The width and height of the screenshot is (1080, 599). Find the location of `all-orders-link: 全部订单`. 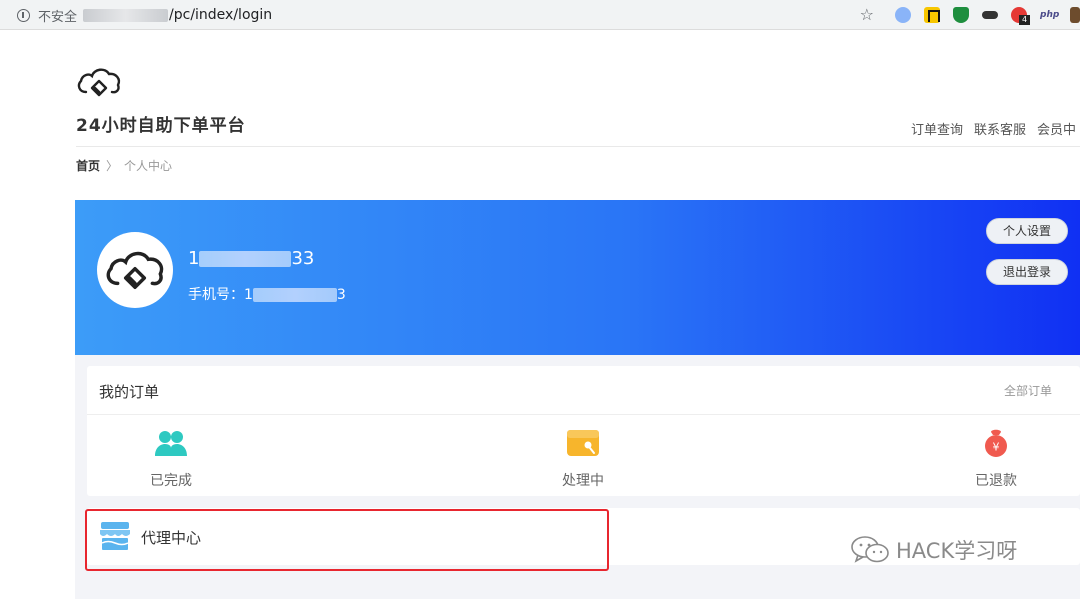

all-orders-link: 全部订单 is located at coordinates (1028, 390).